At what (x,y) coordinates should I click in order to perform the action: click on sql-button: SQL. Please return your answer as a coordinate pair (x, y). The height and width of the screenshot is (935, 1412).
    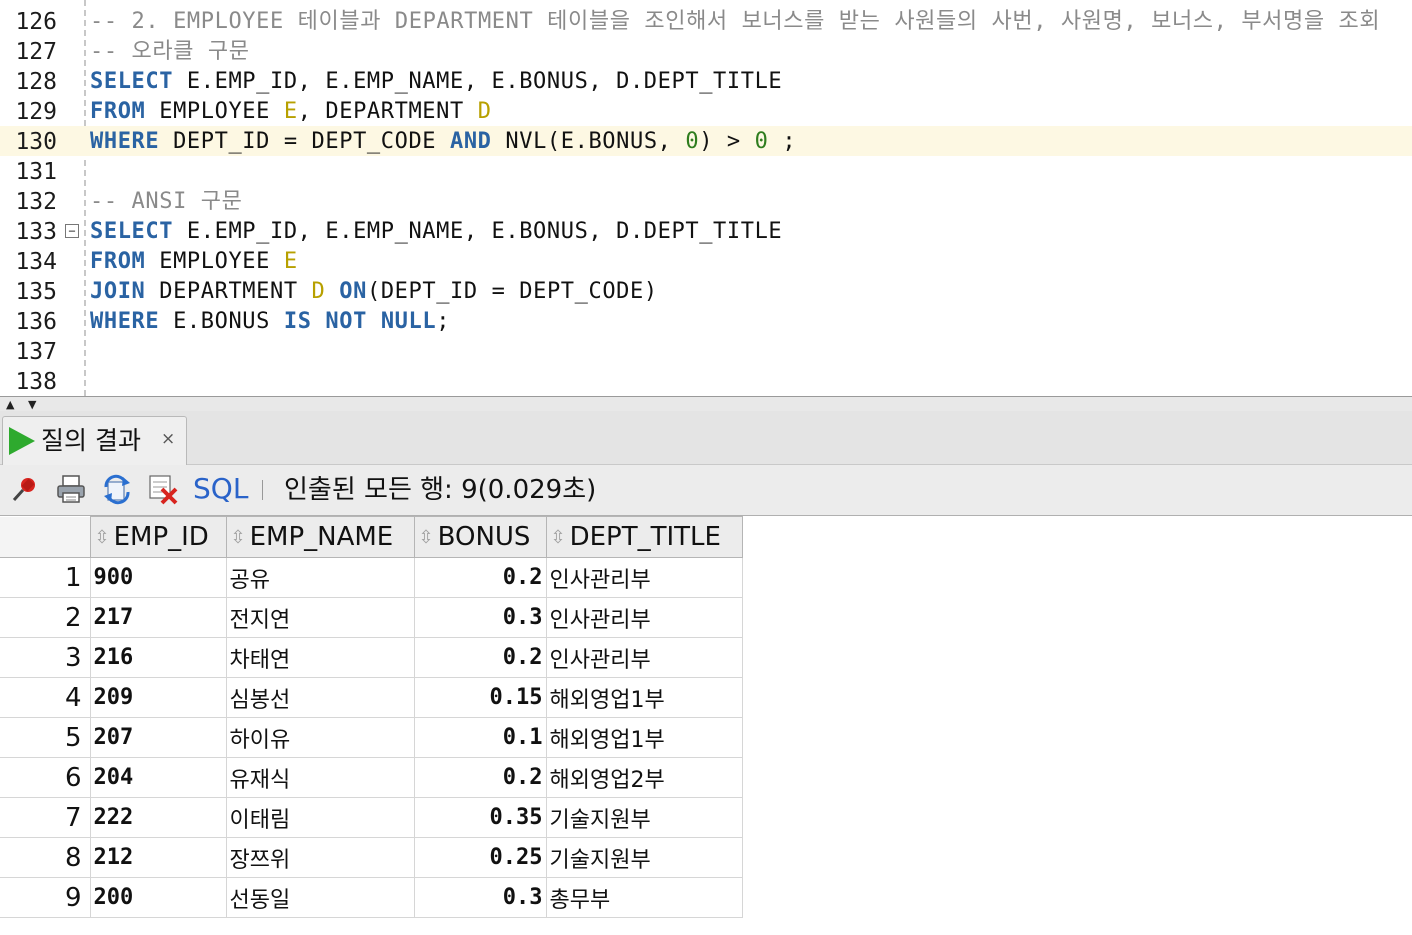
    Looking at the image, I should click on (220, 489).